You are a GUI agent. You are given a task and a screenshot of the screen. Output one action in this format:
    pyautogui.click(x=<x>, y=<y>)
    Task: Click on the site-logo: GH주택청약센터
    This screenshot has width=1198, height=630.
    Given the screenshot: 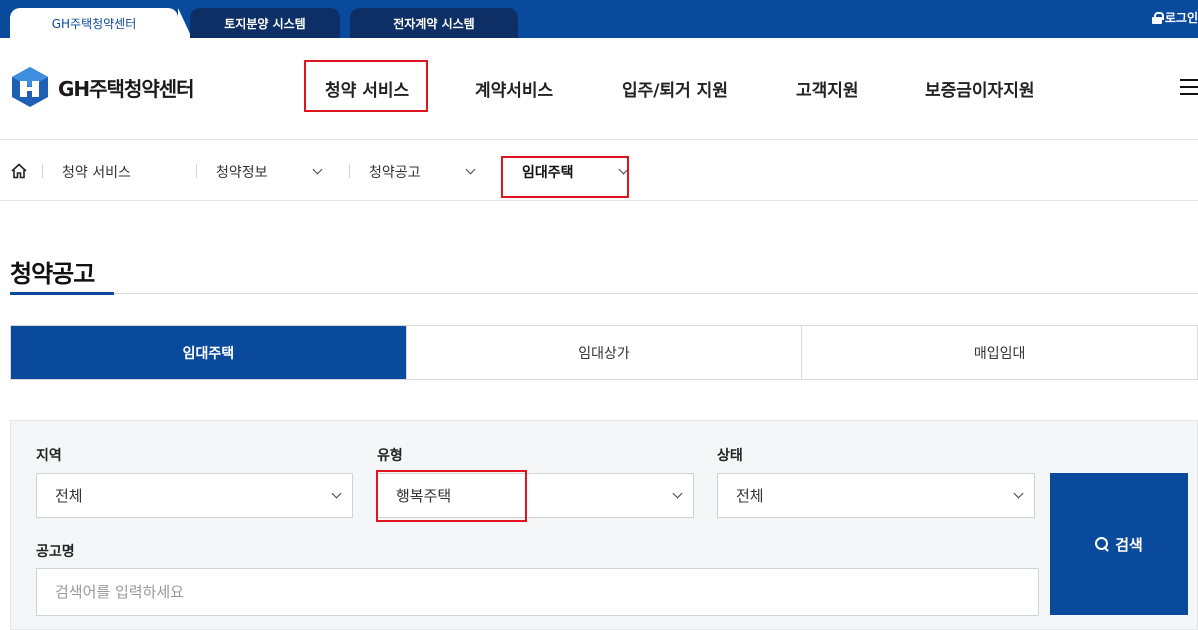 What is the action you would take?
    pyautogui.click(x=102, y=87)
    